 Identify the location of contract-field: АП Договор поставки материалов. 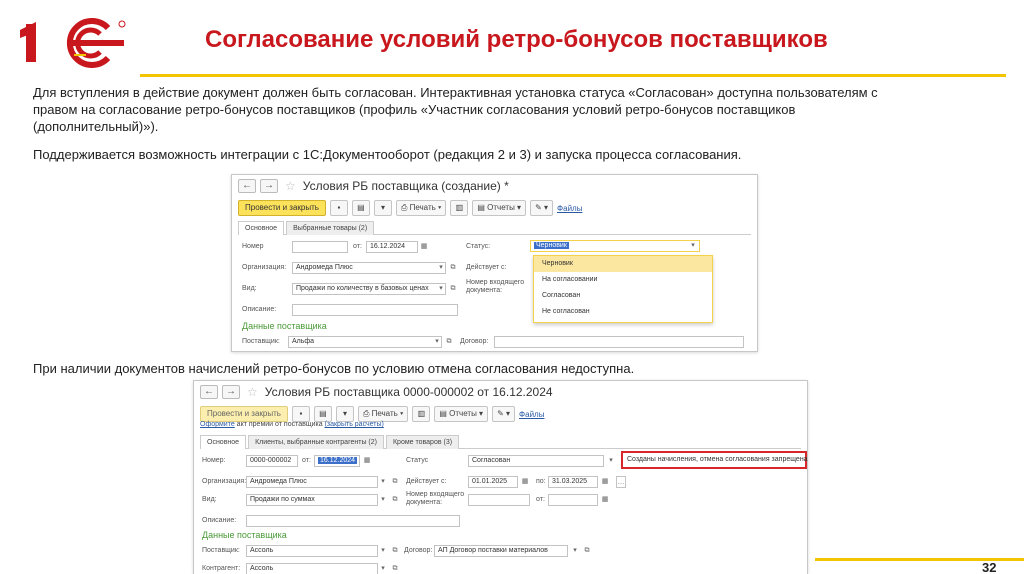
(501, 551).